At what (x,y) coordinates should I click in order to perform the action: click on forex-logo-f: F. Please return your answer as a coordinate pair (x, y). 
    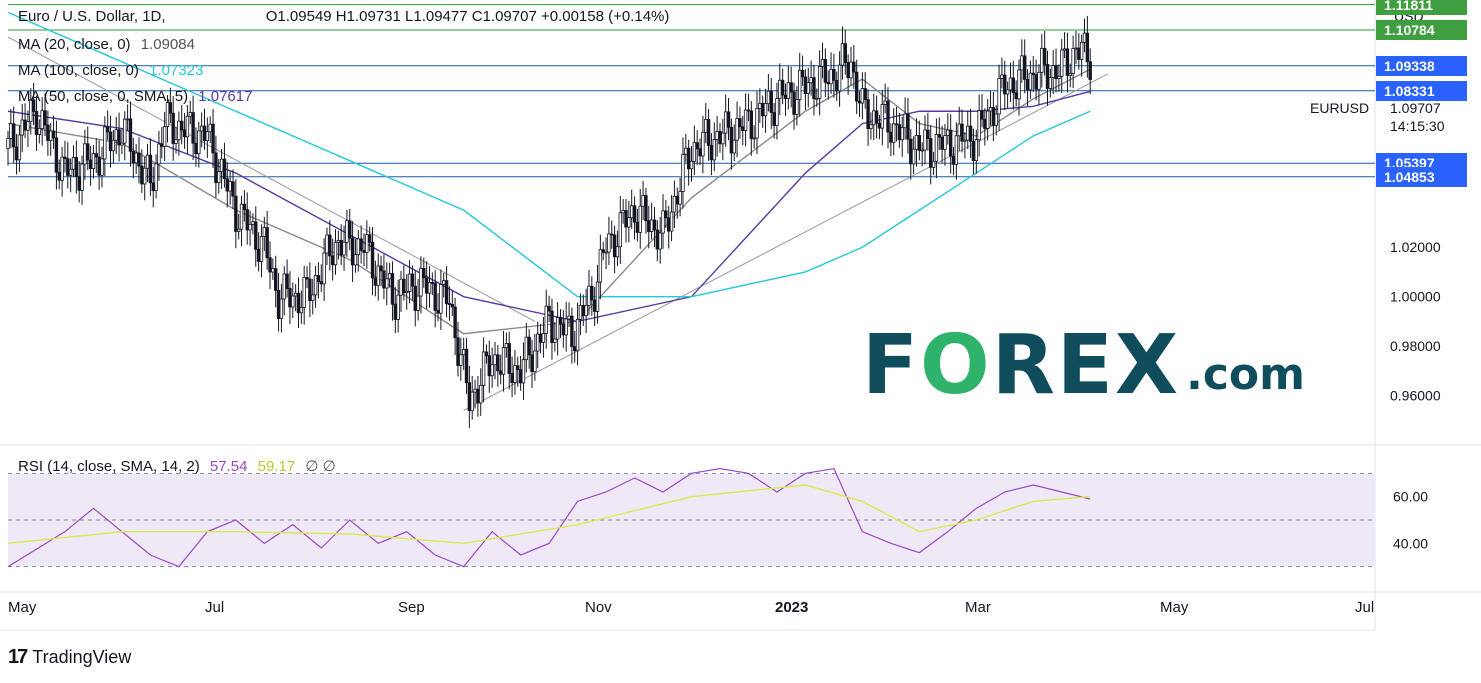
    Looking at the image, I should click on (891, 365).